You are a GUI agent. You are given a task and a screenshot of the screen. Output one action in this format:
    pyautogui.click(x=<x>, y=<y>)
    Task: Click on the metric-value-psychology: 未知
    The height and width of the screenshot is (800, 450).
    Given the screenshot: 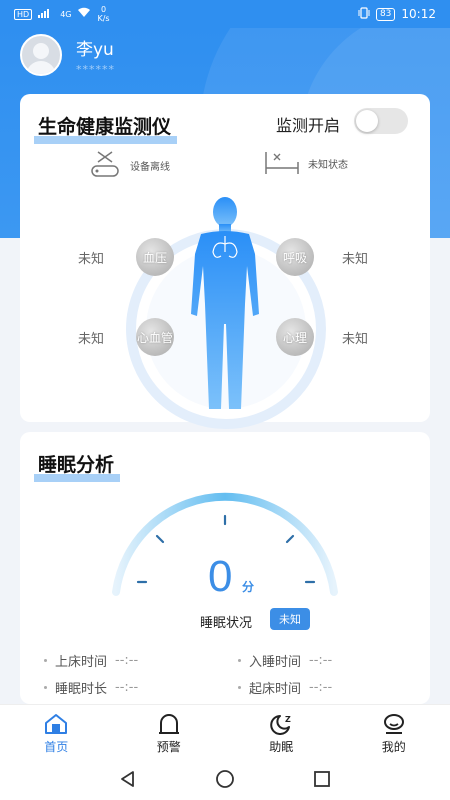 What is the action you would take?
    pyautogui.click(x=355, y=339)
    